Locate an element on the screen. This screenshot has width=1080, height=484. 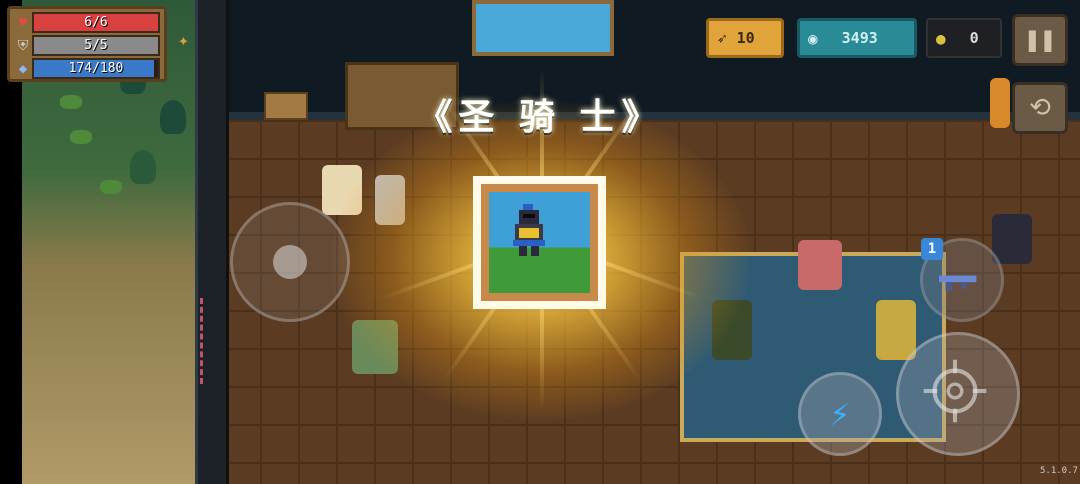
energy-bar: 174/180 is located at coordinates (96, 68).